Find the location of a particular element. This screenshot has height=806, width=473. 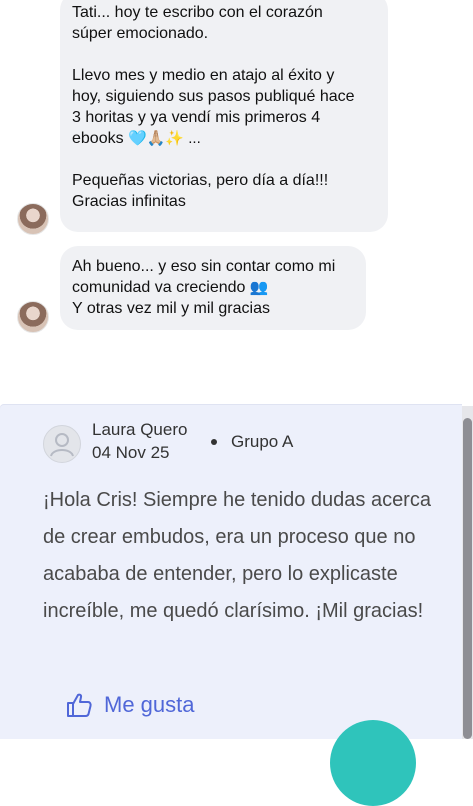

floating-action-button is located at coordinates (373, 763).